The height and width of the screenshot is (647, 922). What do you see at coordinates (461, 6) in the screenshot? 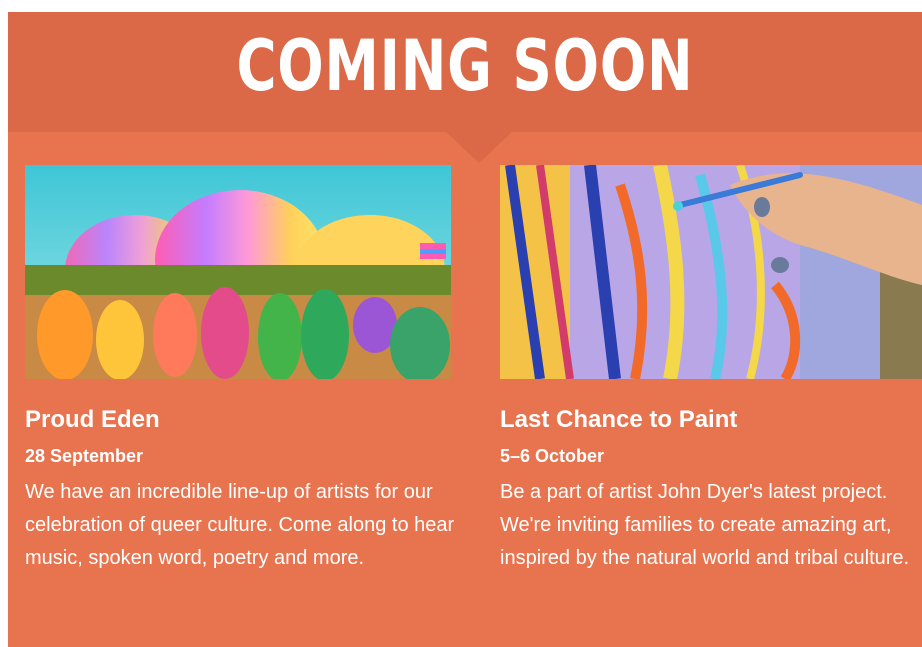
I see `top-margin` at bounding box center [461, 6].